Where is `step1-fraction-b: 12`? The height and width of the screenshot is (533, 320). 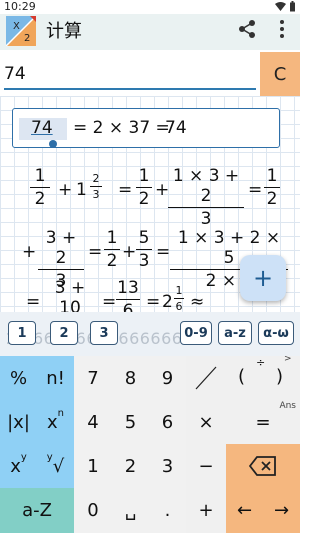 step1-fraction-b: 12 is located at coordinates (144, 187).